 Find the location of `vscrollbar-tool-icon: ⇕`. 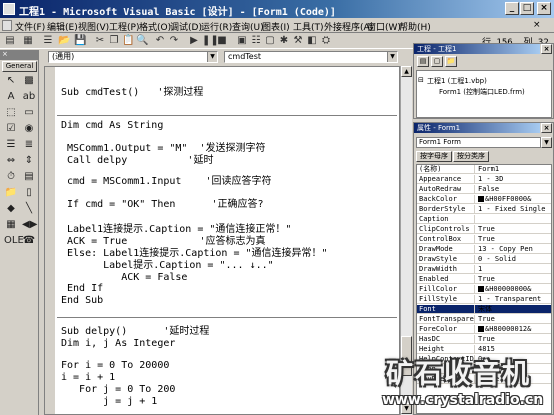

vscrollbar-tool-icon: ⇕ is located at coordinates (29, 161).